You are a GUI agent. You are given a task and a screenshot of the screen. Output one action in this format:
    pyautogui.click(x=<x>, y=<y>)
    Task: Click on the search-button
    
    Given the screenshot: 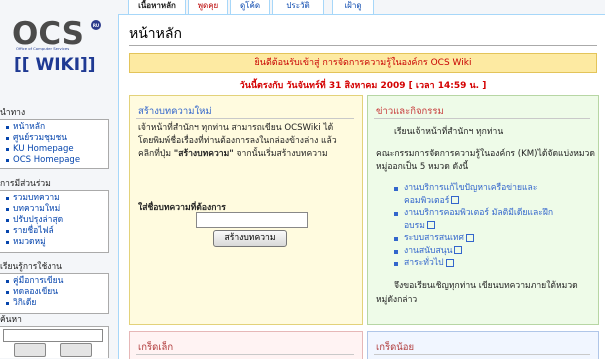 What is the action you would take?
    pyautogui.click(x=76, y=350)
    